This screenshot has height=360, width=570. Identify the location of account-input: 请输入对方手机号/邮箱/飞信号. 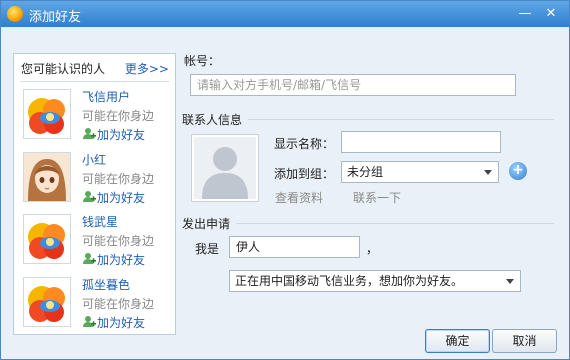
(353, 85).